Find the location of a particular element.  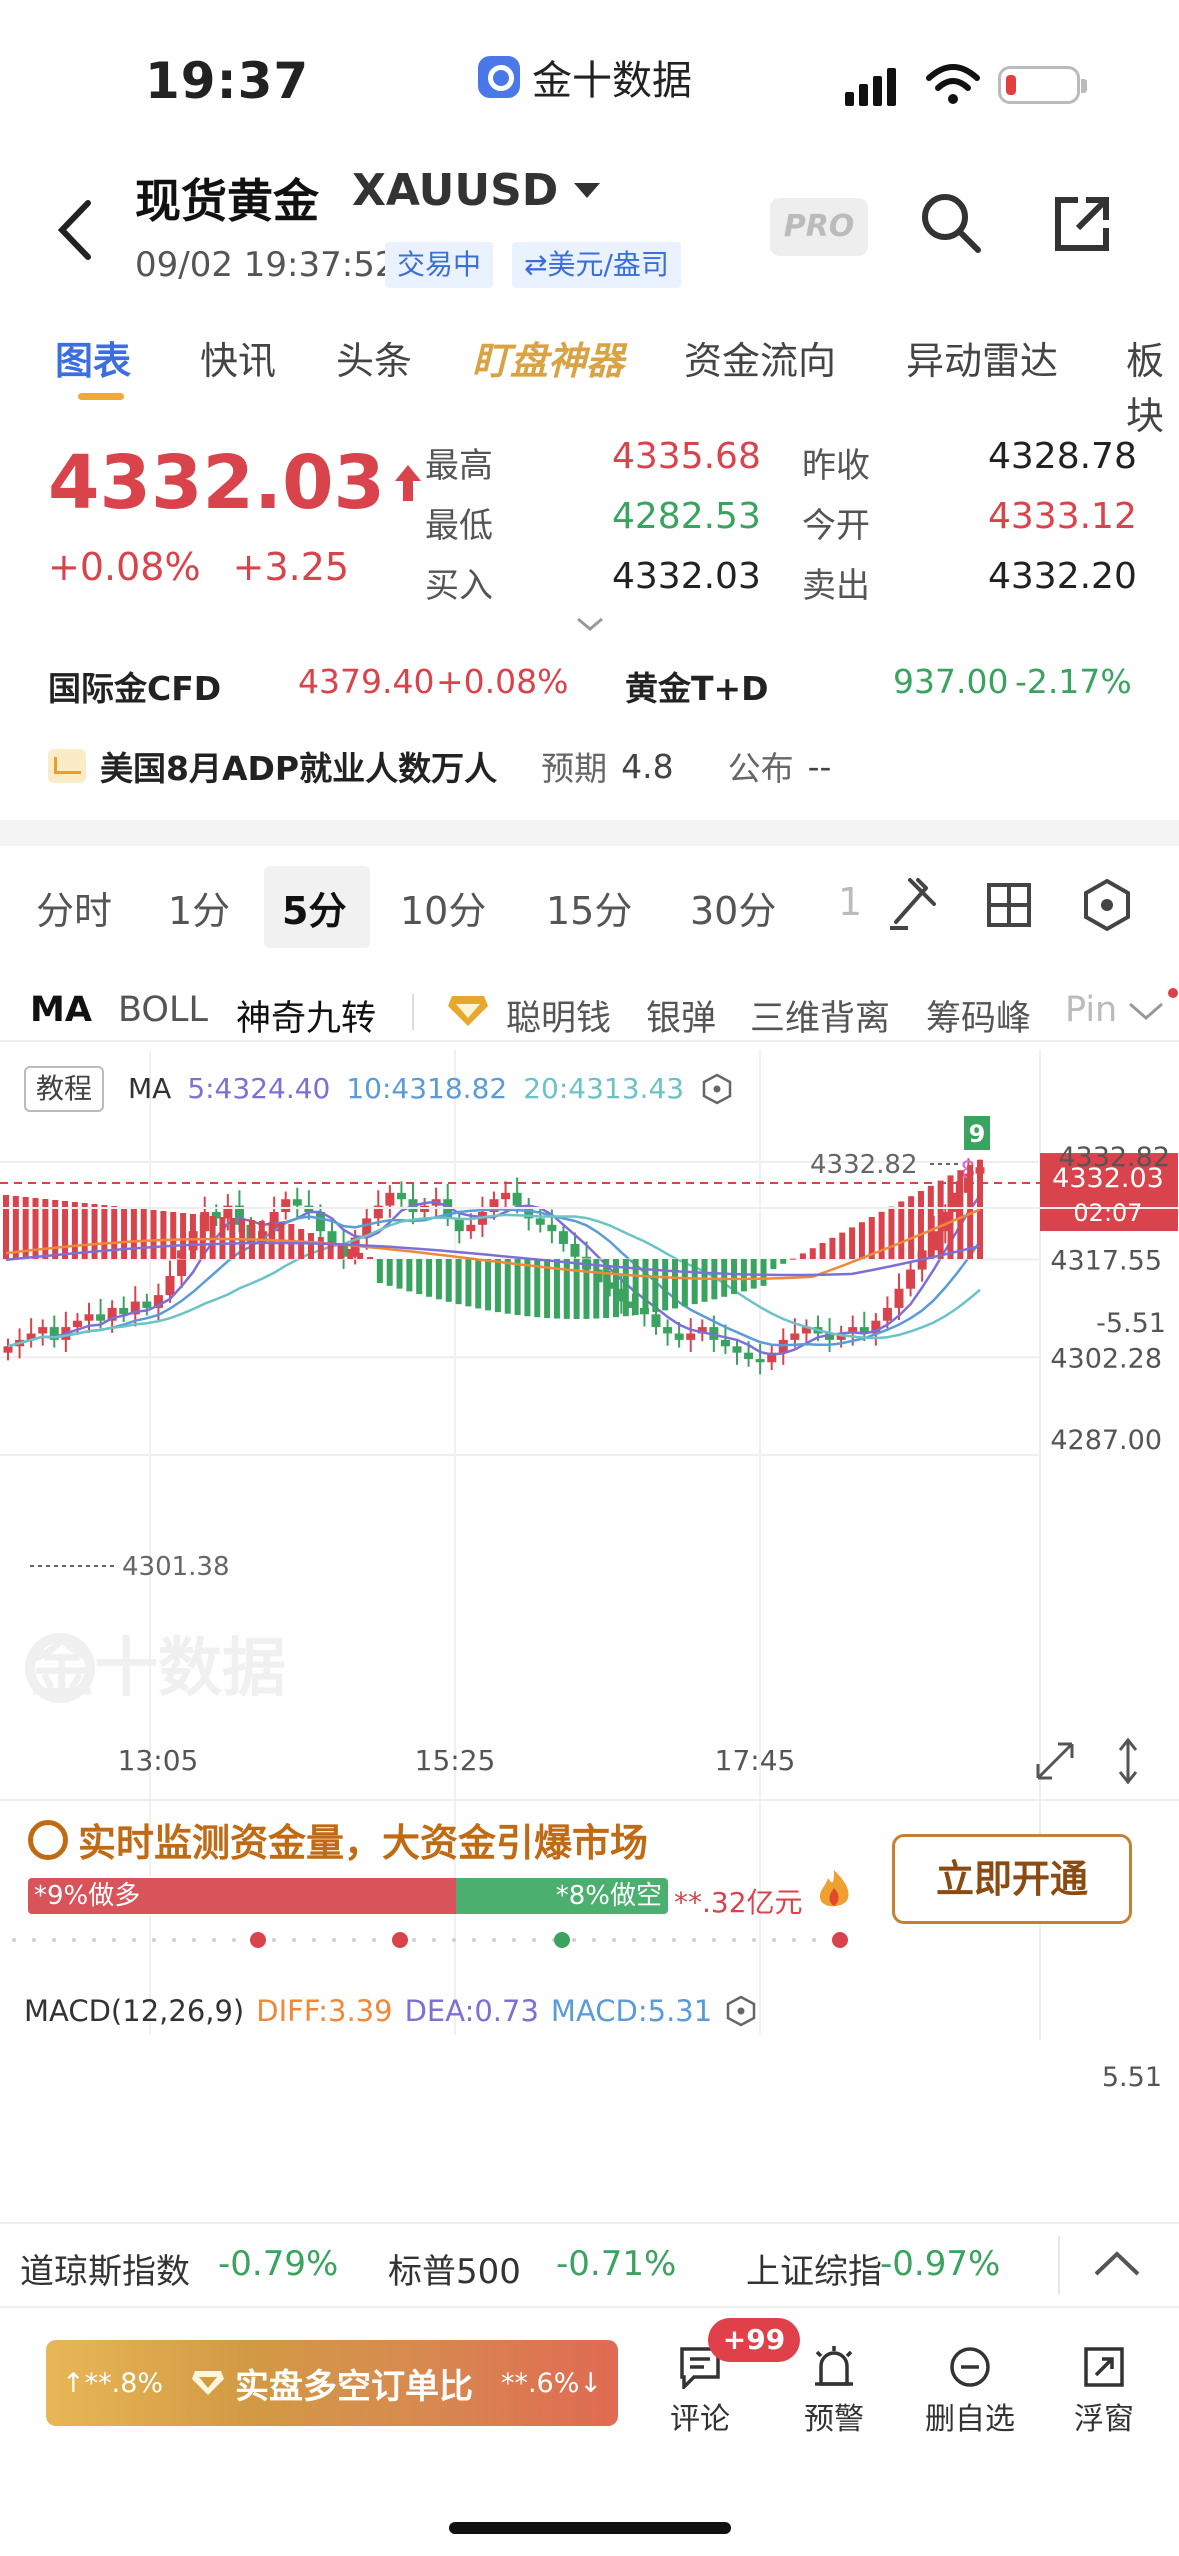

index-sse-name: 上证综指 is located at coordinates (814, 2268).